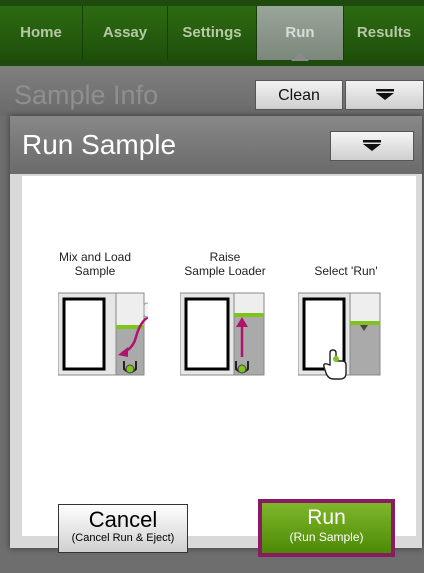 This screenshot has width=424, height=573. Describe the element at coordinates (225, 271) in the screenshot. I see `step-2-label-line2: Sample Loader` at that location.